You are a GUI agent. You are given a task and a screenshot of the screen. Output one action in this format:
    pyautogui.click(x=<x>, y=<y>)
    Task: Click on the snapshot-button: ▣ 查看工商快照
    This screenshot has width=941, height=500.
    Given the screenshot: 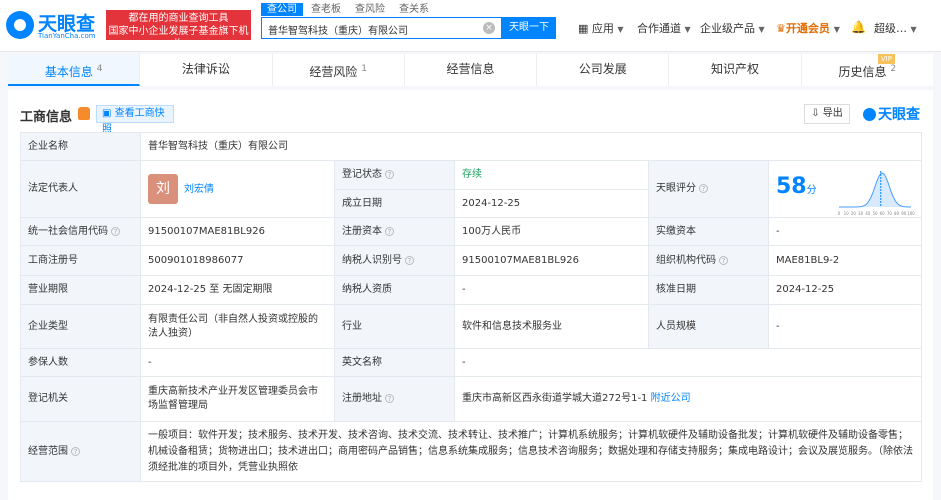 What is the action you would take?
    pyautogui.click(x=135, y=120)
    